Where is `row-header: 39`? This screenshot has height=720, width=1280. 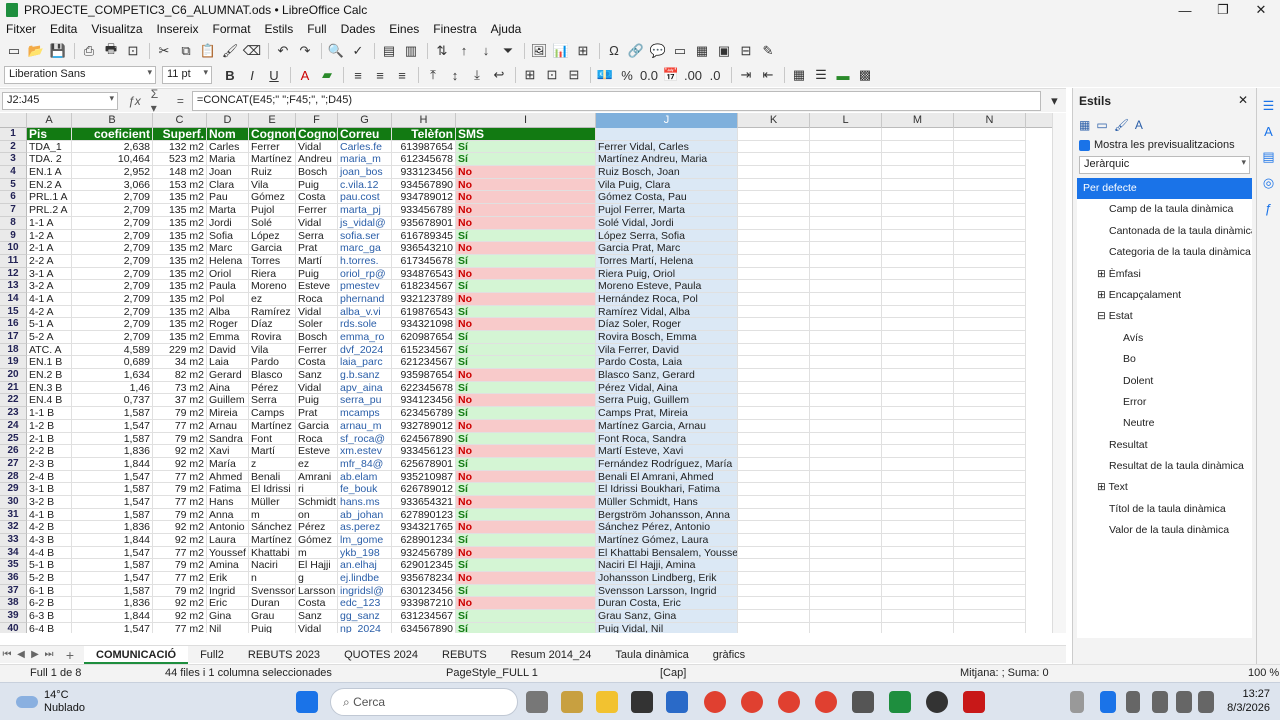
row-header: 39 is located at coordinates (13, 616).